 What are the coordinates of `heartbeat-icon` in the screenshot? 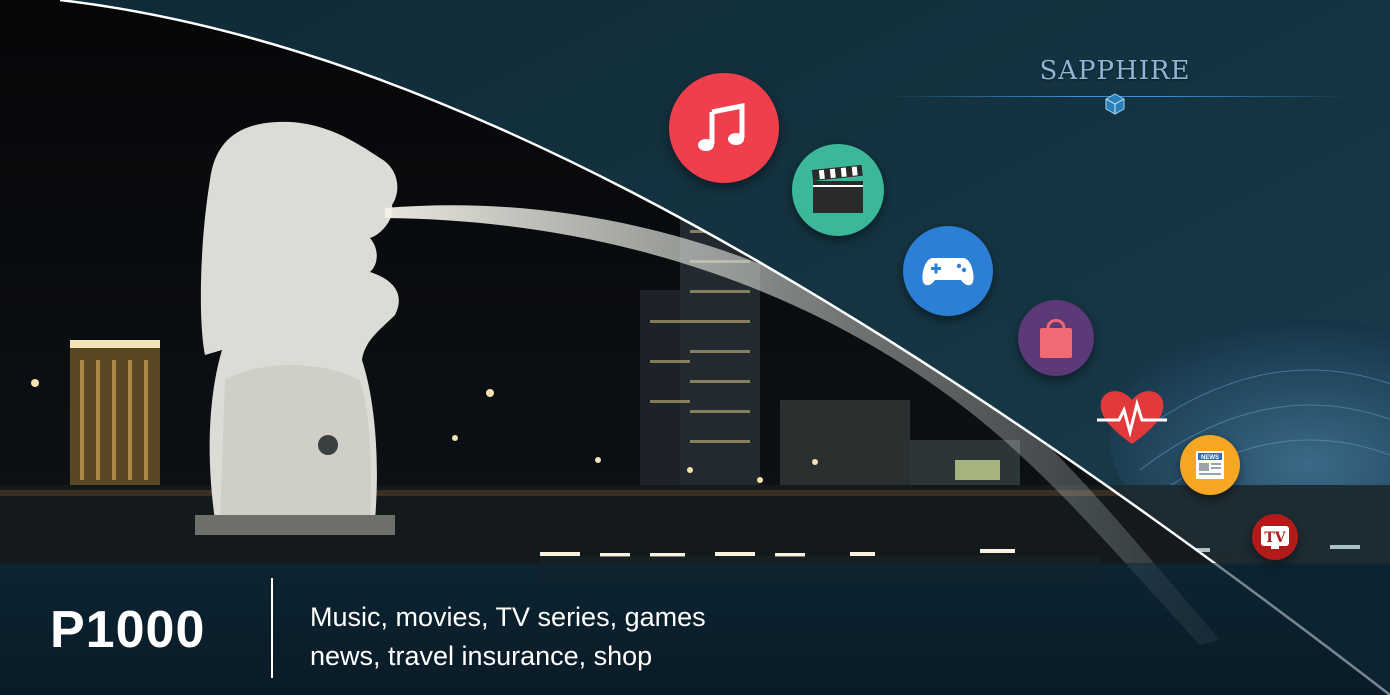 It's located at (1132, 417).